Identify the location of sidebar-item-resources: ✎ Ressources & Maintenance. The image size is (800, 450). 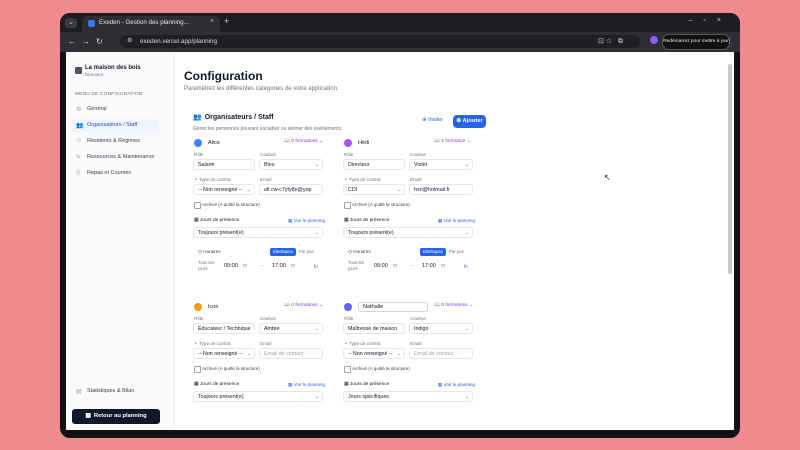
(115, 157).